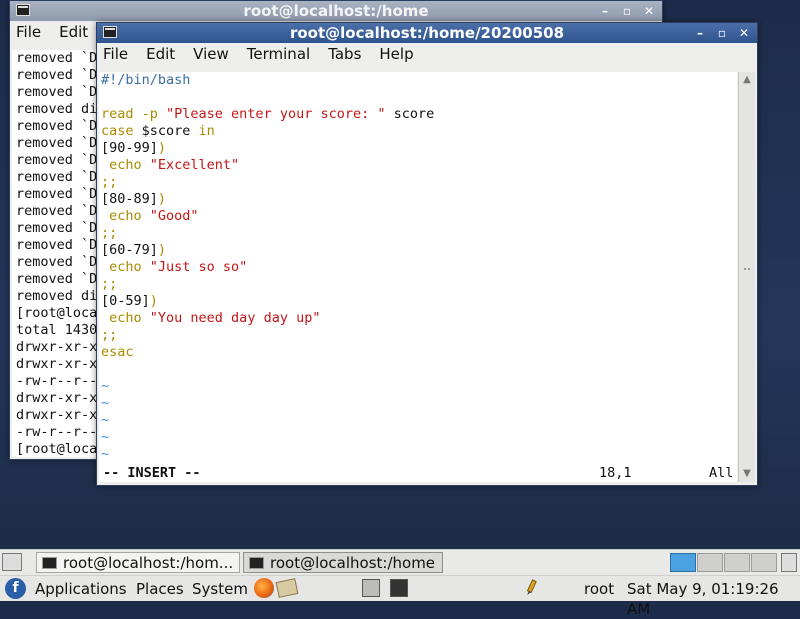 This screenshot has height=619, width=800. Describe the element at coordinates (410, 114) in the screenshot. I see `vim-token: score` at that location.